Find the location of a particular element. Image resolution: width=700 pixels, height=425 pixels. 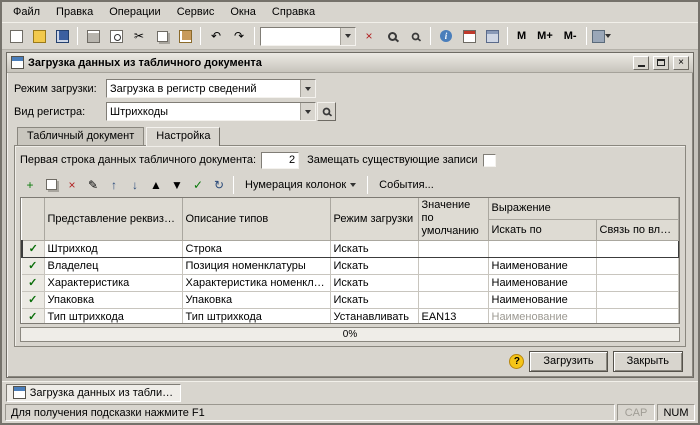

minimize-button is located at coordinates (641, 62).